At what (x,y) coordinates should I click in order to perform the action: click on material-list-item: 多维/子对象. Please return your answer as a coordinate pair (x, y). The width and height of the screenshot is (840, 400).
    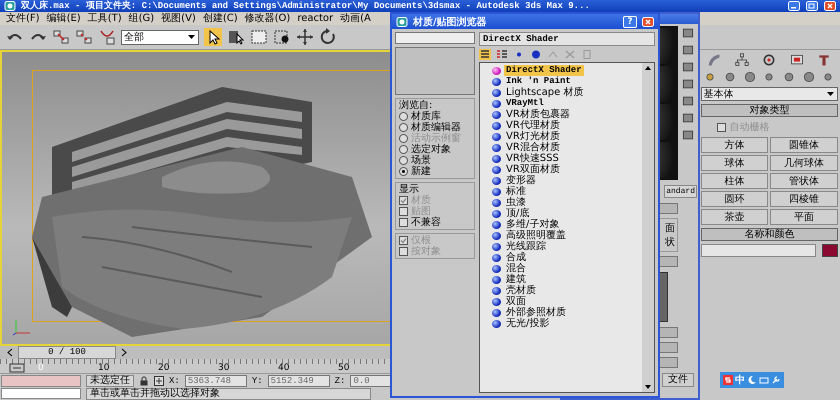
    Looking at the image, I should click on (567, 224).